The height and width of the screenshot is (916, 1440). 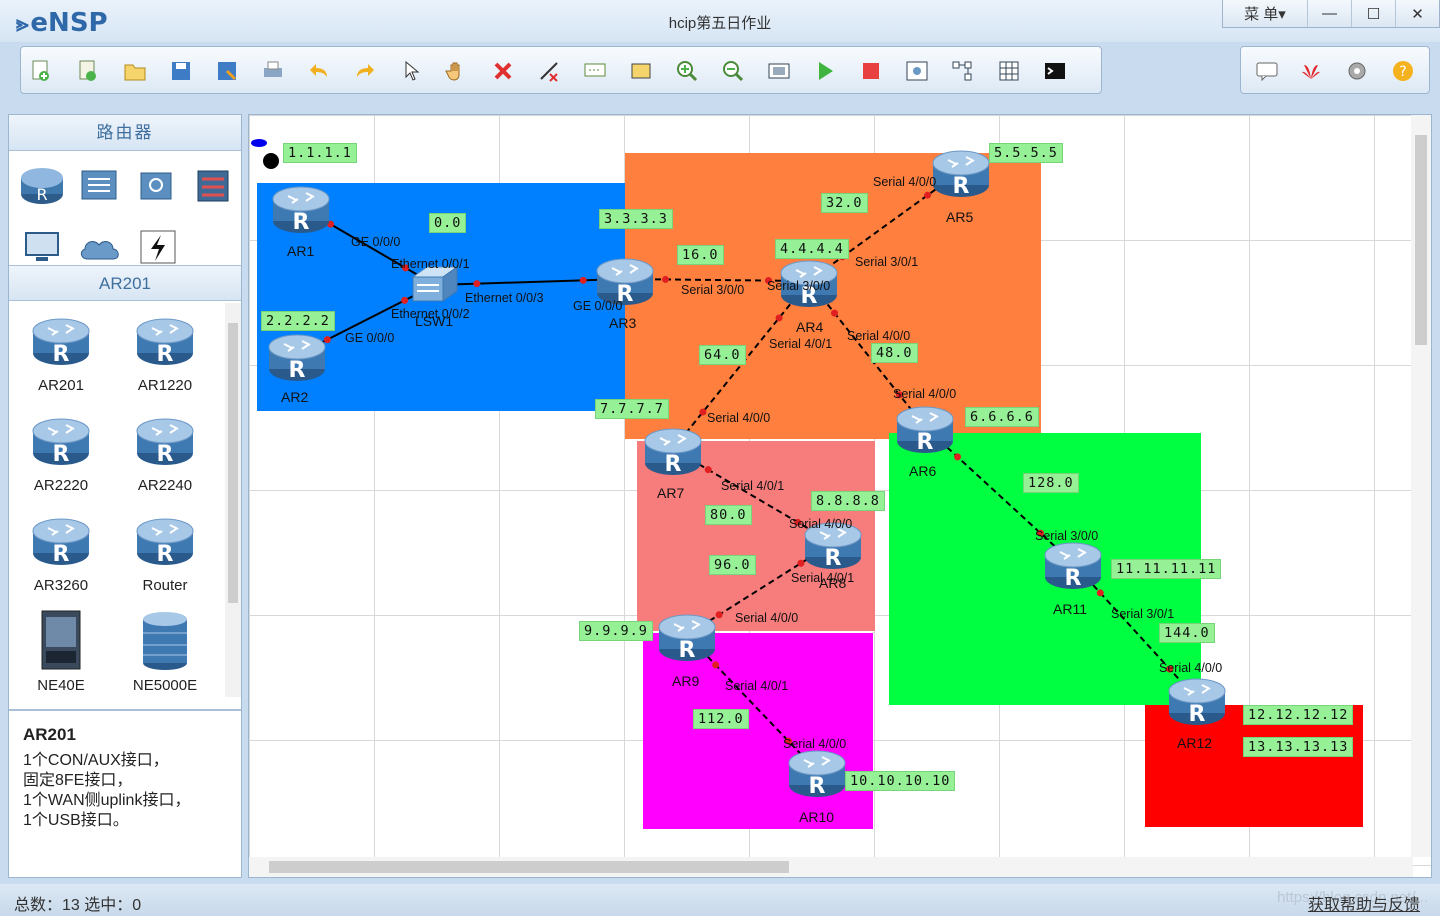 I want to click on ip-tag: 0.0, so click(x=448, y=223).